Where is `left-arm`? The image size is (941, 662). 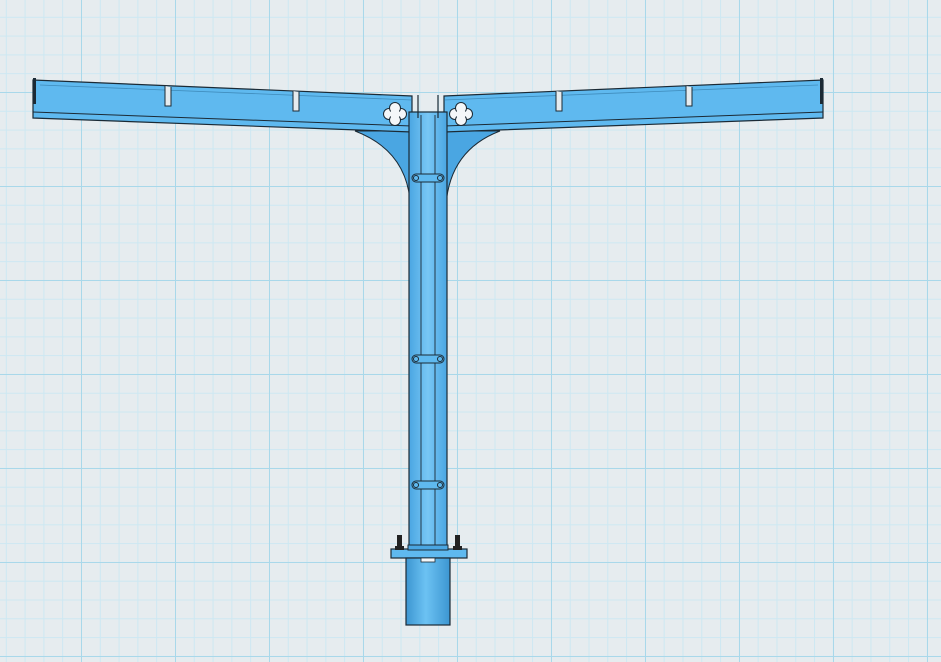 left-arm is located at coordinates (222, 105).